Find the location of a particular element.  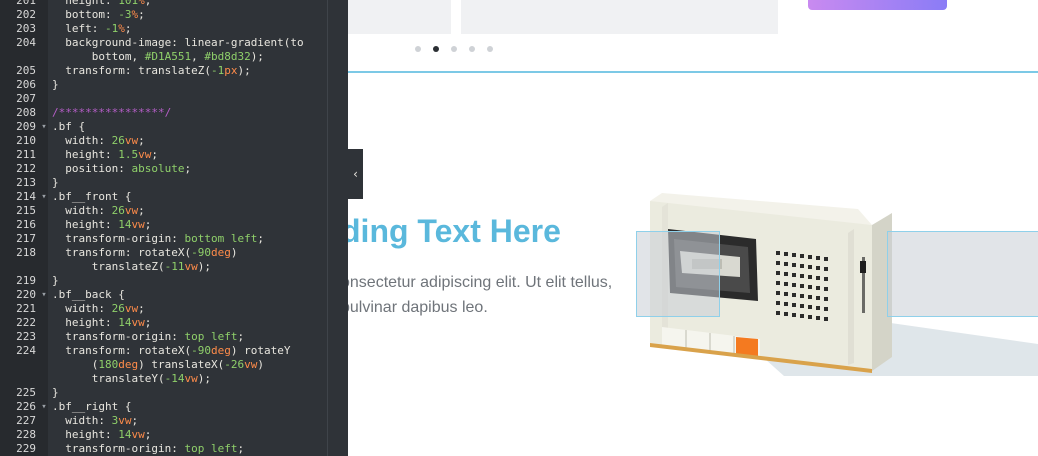

code-line: 211 height: 1.5vw; is located at coordinates (174, 155).